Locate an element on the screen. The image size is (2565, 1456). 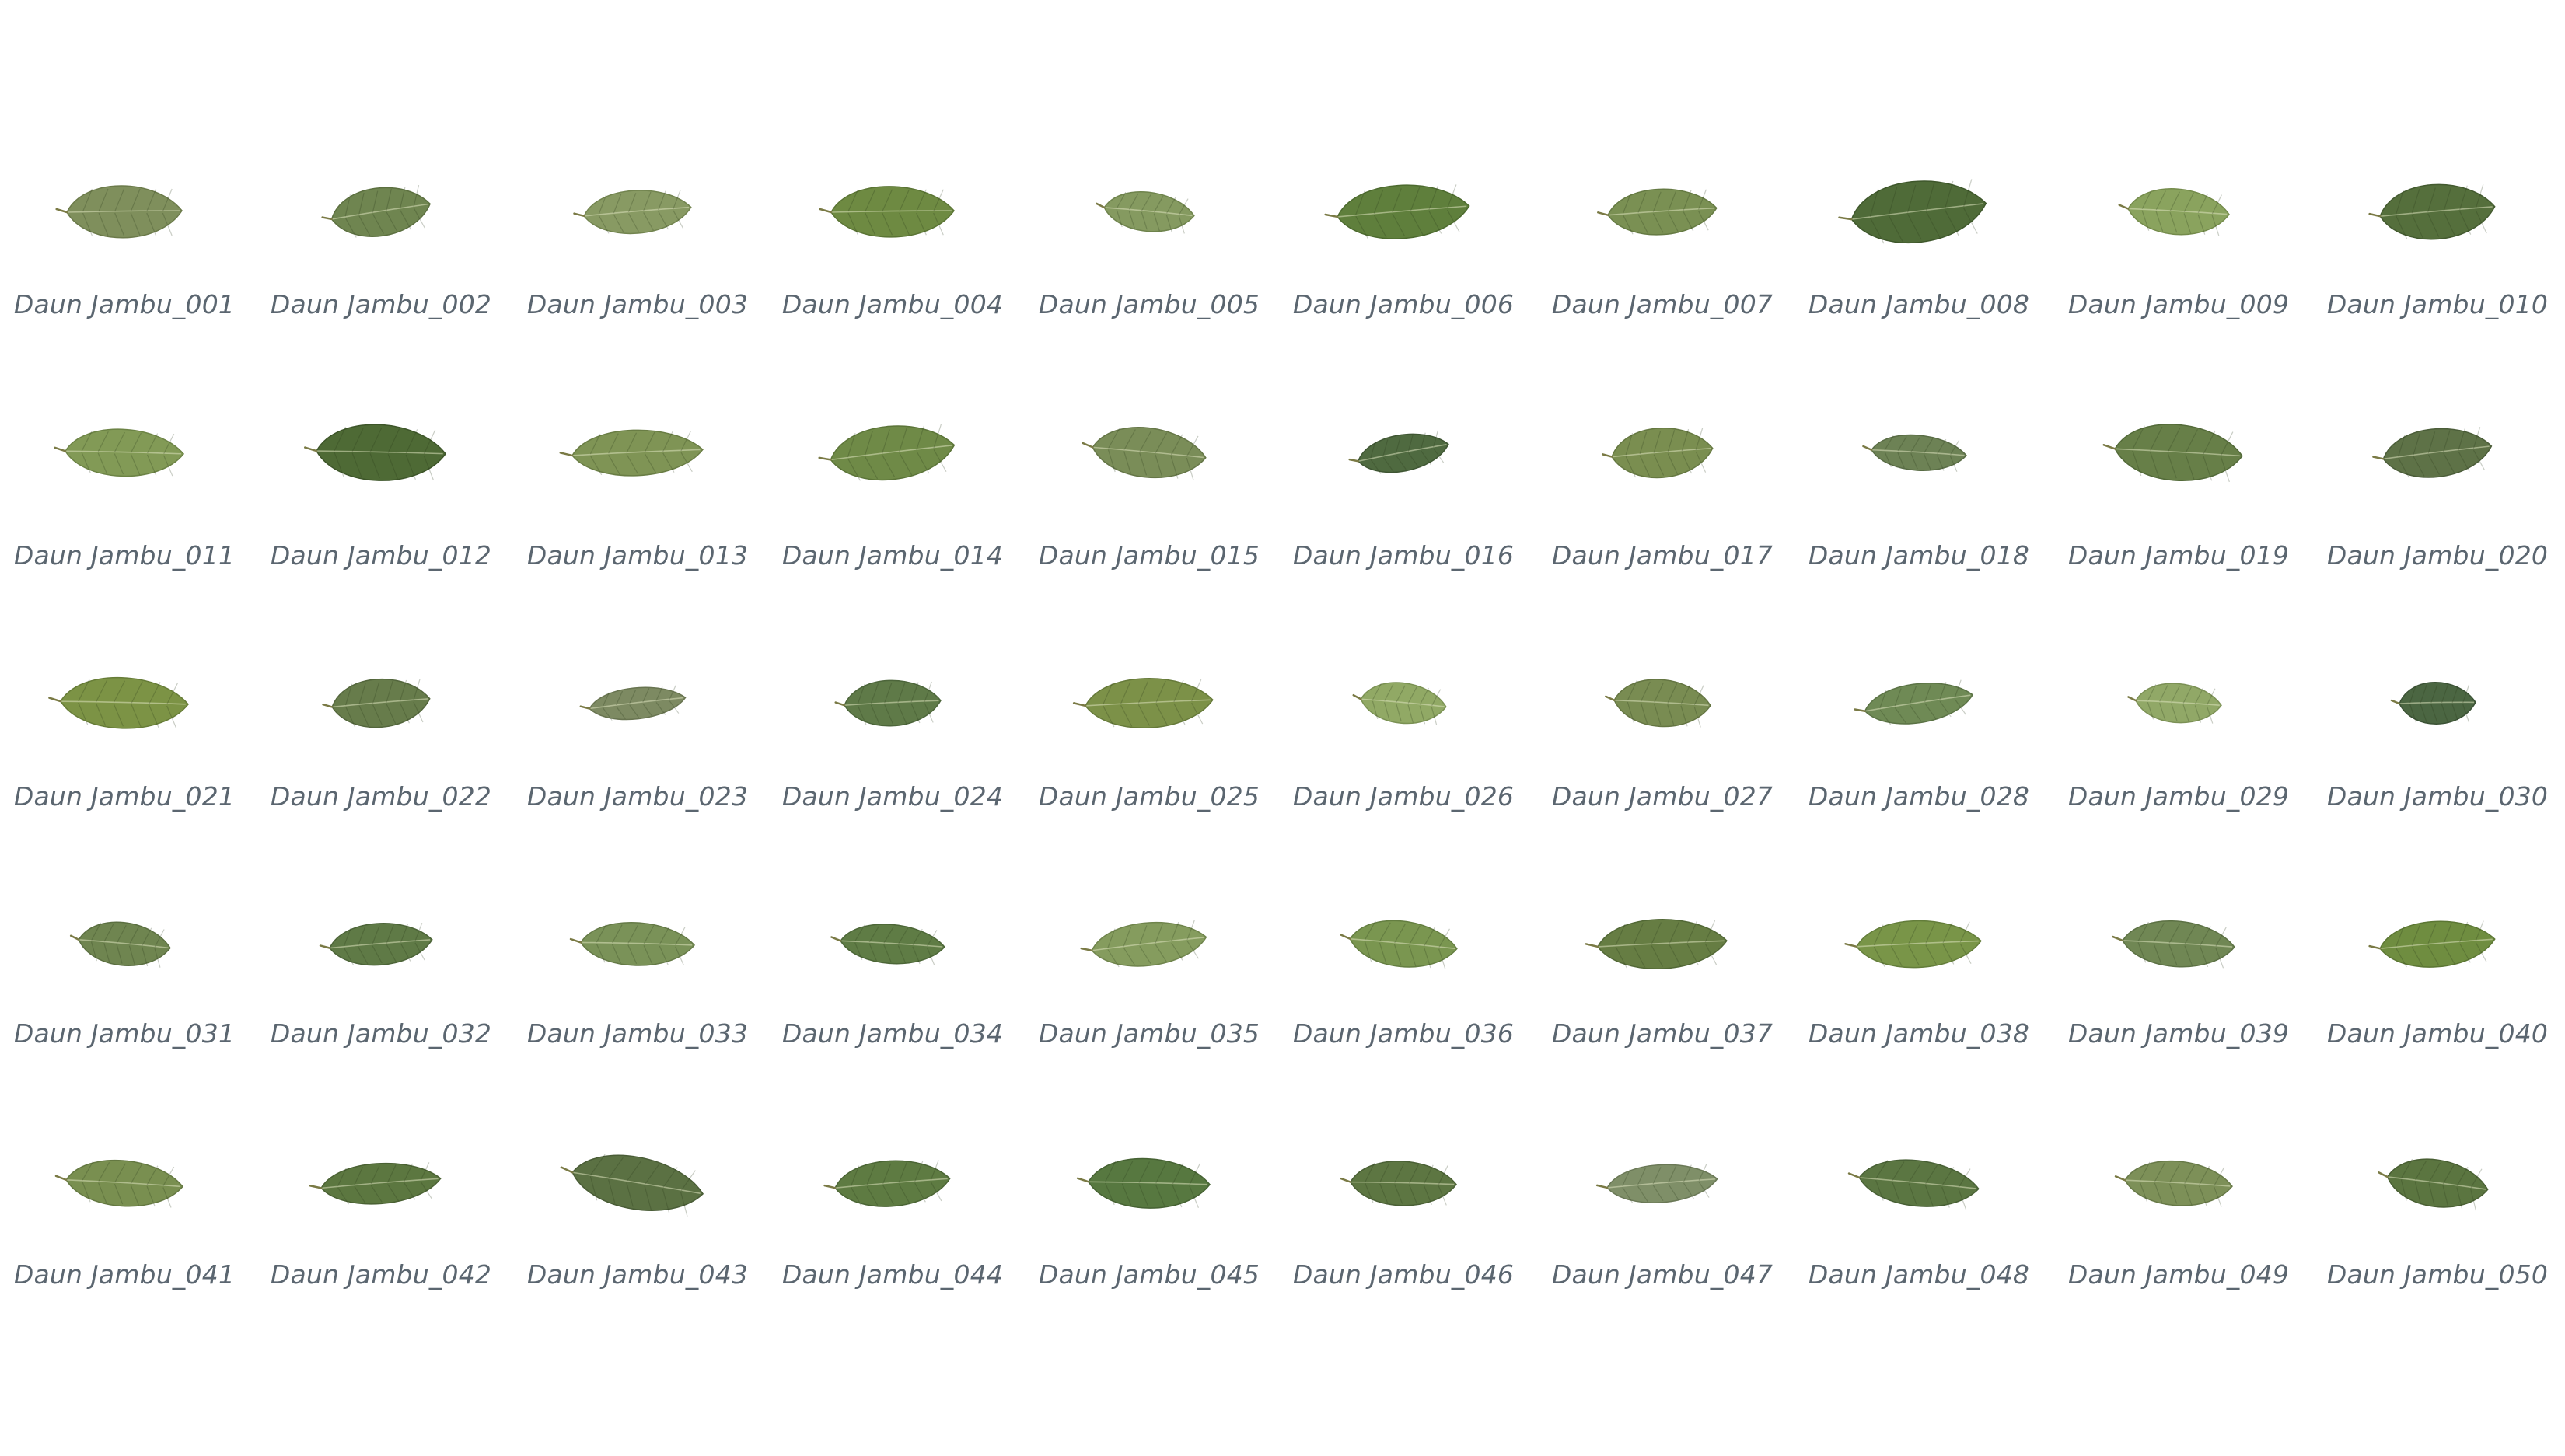
gallery-item: Daun Jambu_020 is located at coordinates (2437, 484).